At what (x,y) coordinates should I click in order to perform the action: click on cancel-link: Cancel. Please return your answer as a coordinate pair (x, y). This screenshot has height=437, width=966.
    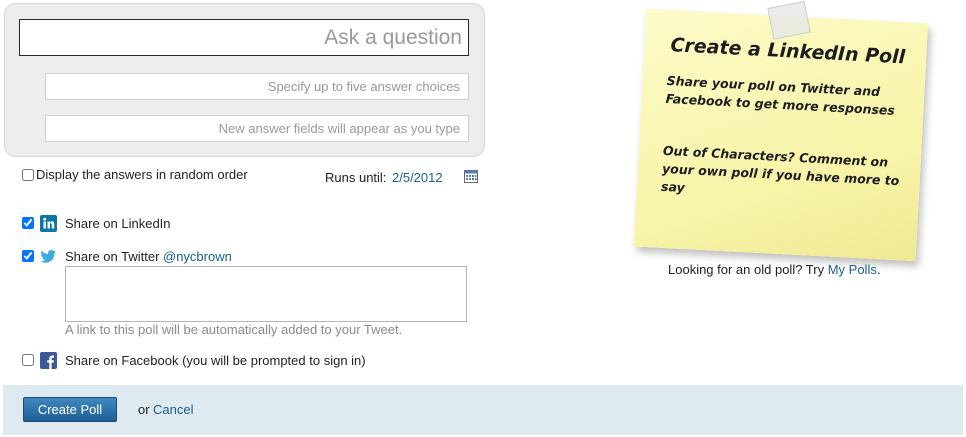
    Looking at the image, I should click on (173, 409).